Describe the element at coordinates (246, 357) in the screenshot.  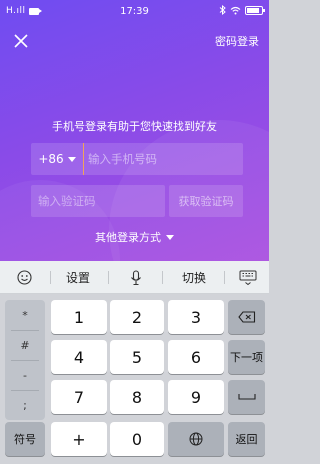
I see `next-field-key: 下一项` at that location.